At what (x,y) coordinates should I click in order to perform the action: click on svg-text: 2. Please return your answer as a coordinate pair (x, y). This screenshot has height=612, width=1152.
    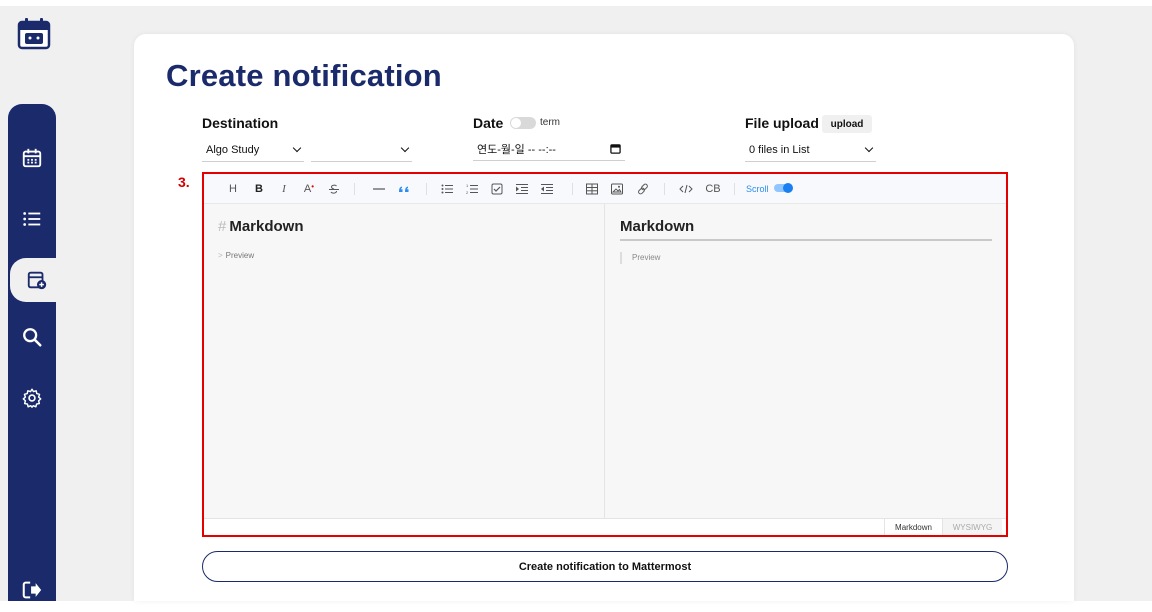
    Looking at the image, I should click on (467, 192).